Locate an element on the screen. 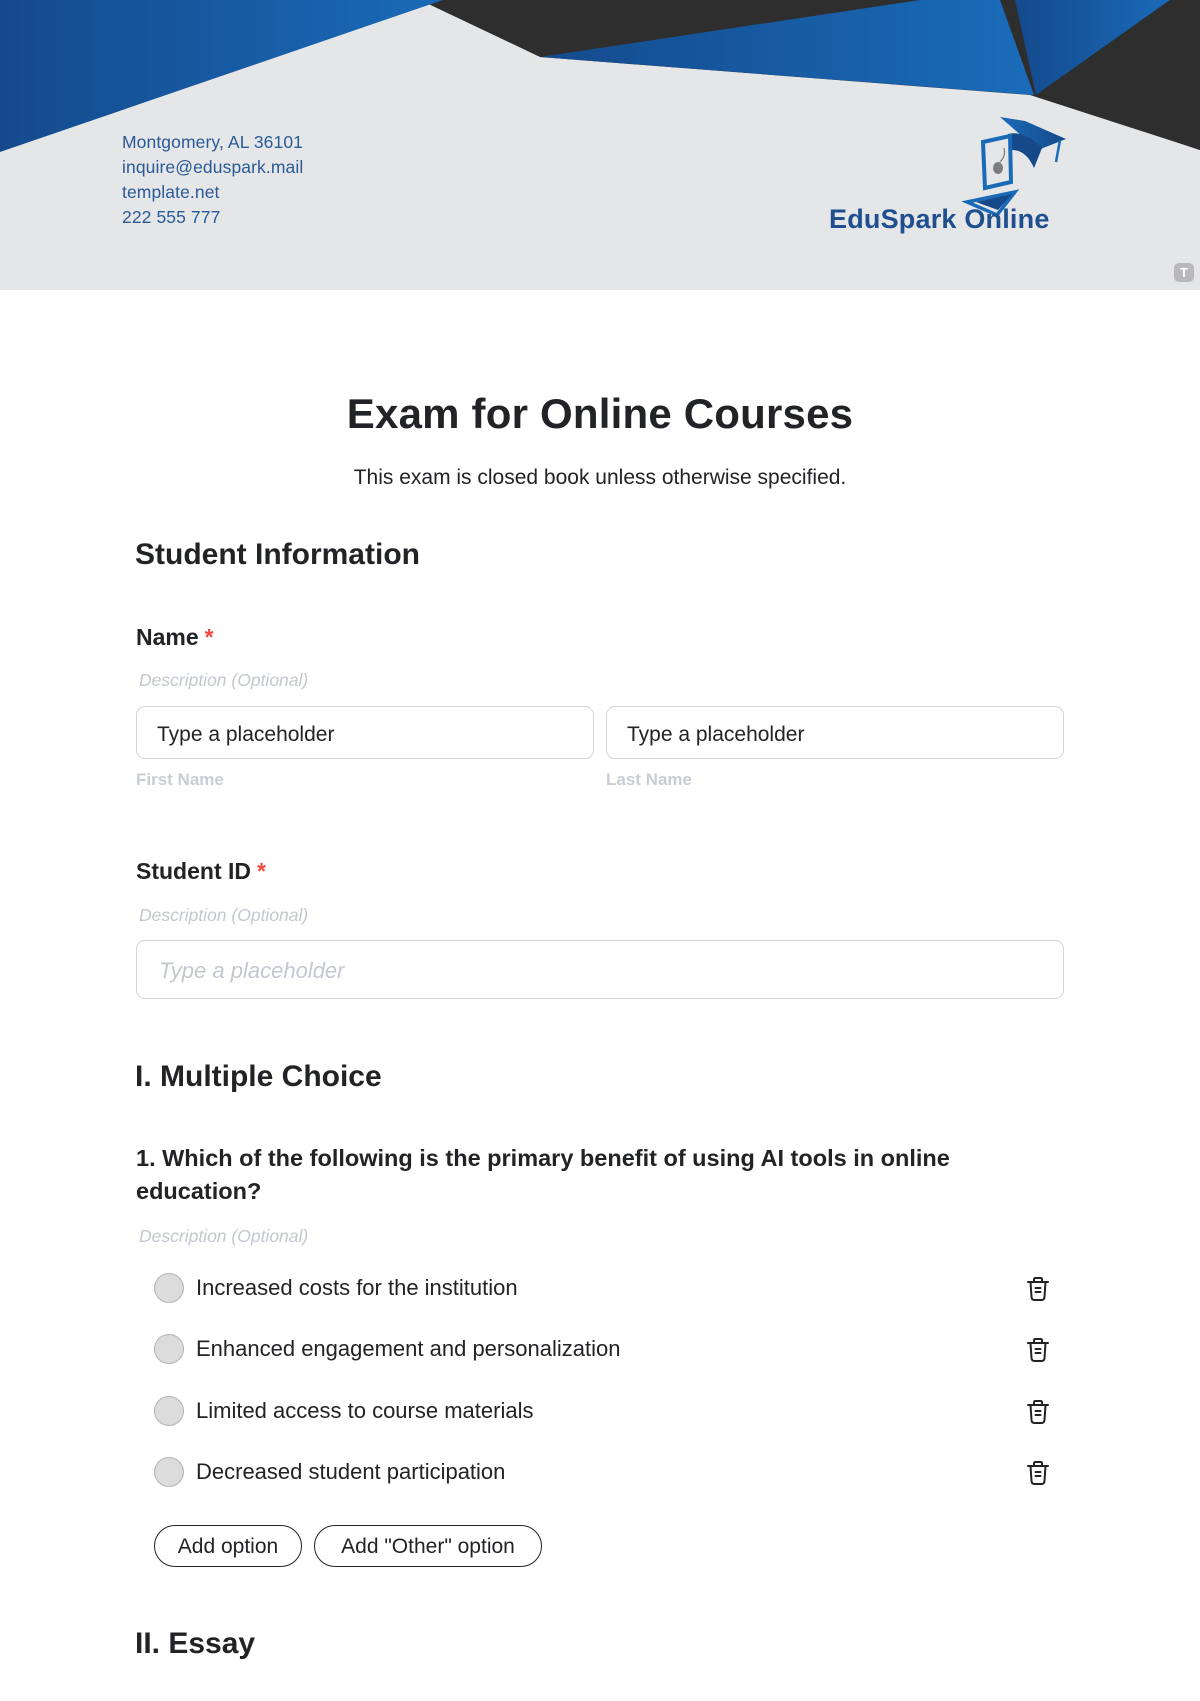 The width and height of the screenshot is (1200, 1701). contact-email: inquire@eduspark.mail is located at coordinates (213, 167).